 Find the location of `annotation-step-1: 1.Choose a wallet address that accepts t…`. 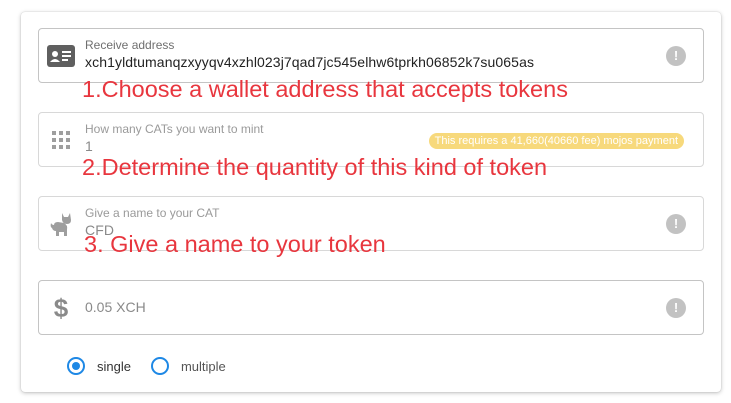

annotation-step-1: 1.Choose a wallet address that accepts t… is located at coordinates (325, 89).